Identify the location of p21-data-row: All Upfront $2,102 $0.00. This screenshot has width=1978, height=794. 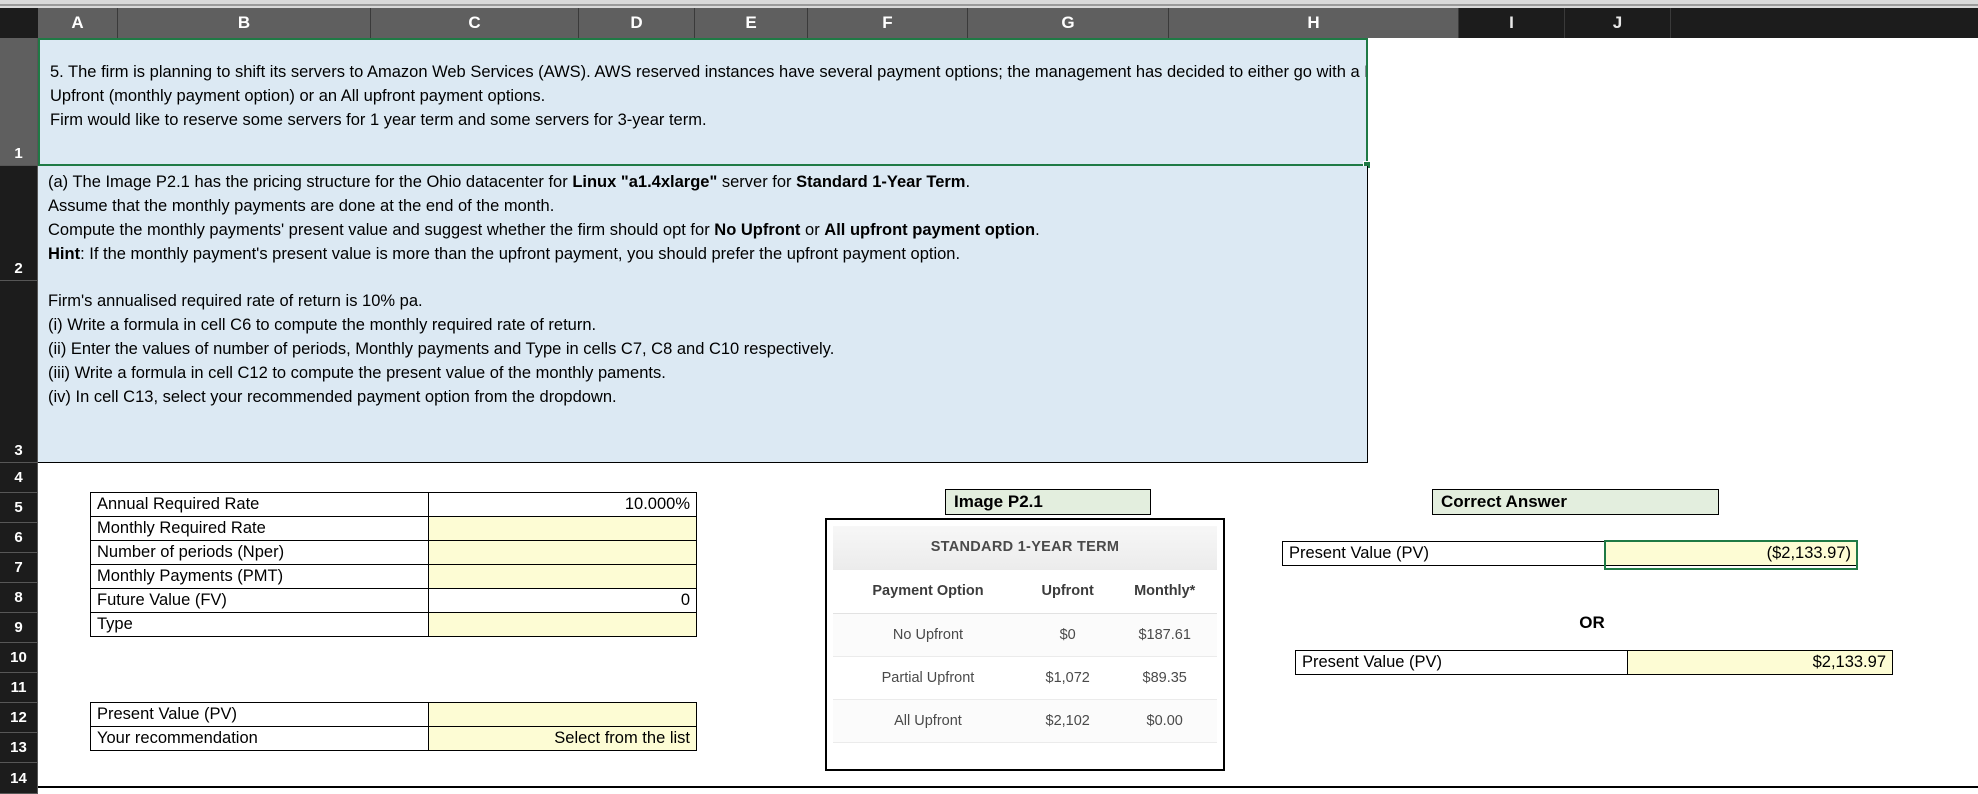
(1025, 721).